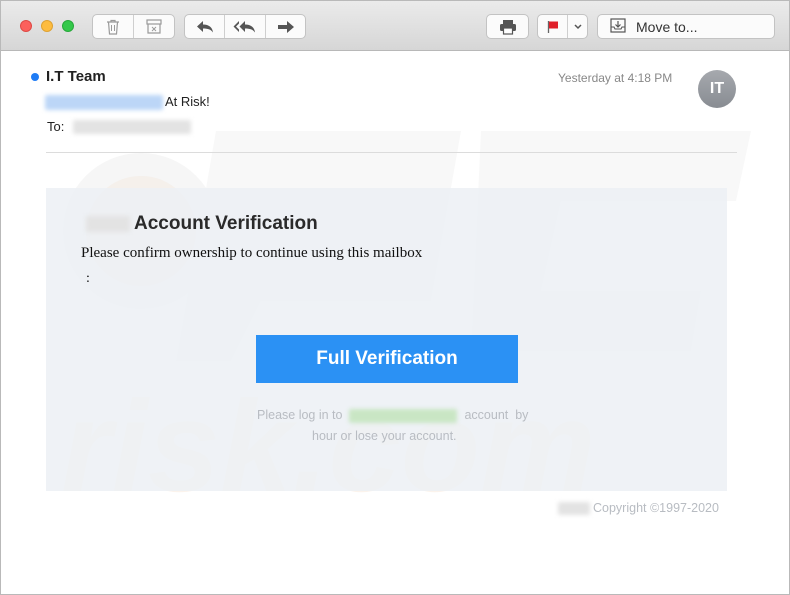 Image resolution: width=790 pixels, height=595 pixels. I want to click on flag-button, so click(553, 26).